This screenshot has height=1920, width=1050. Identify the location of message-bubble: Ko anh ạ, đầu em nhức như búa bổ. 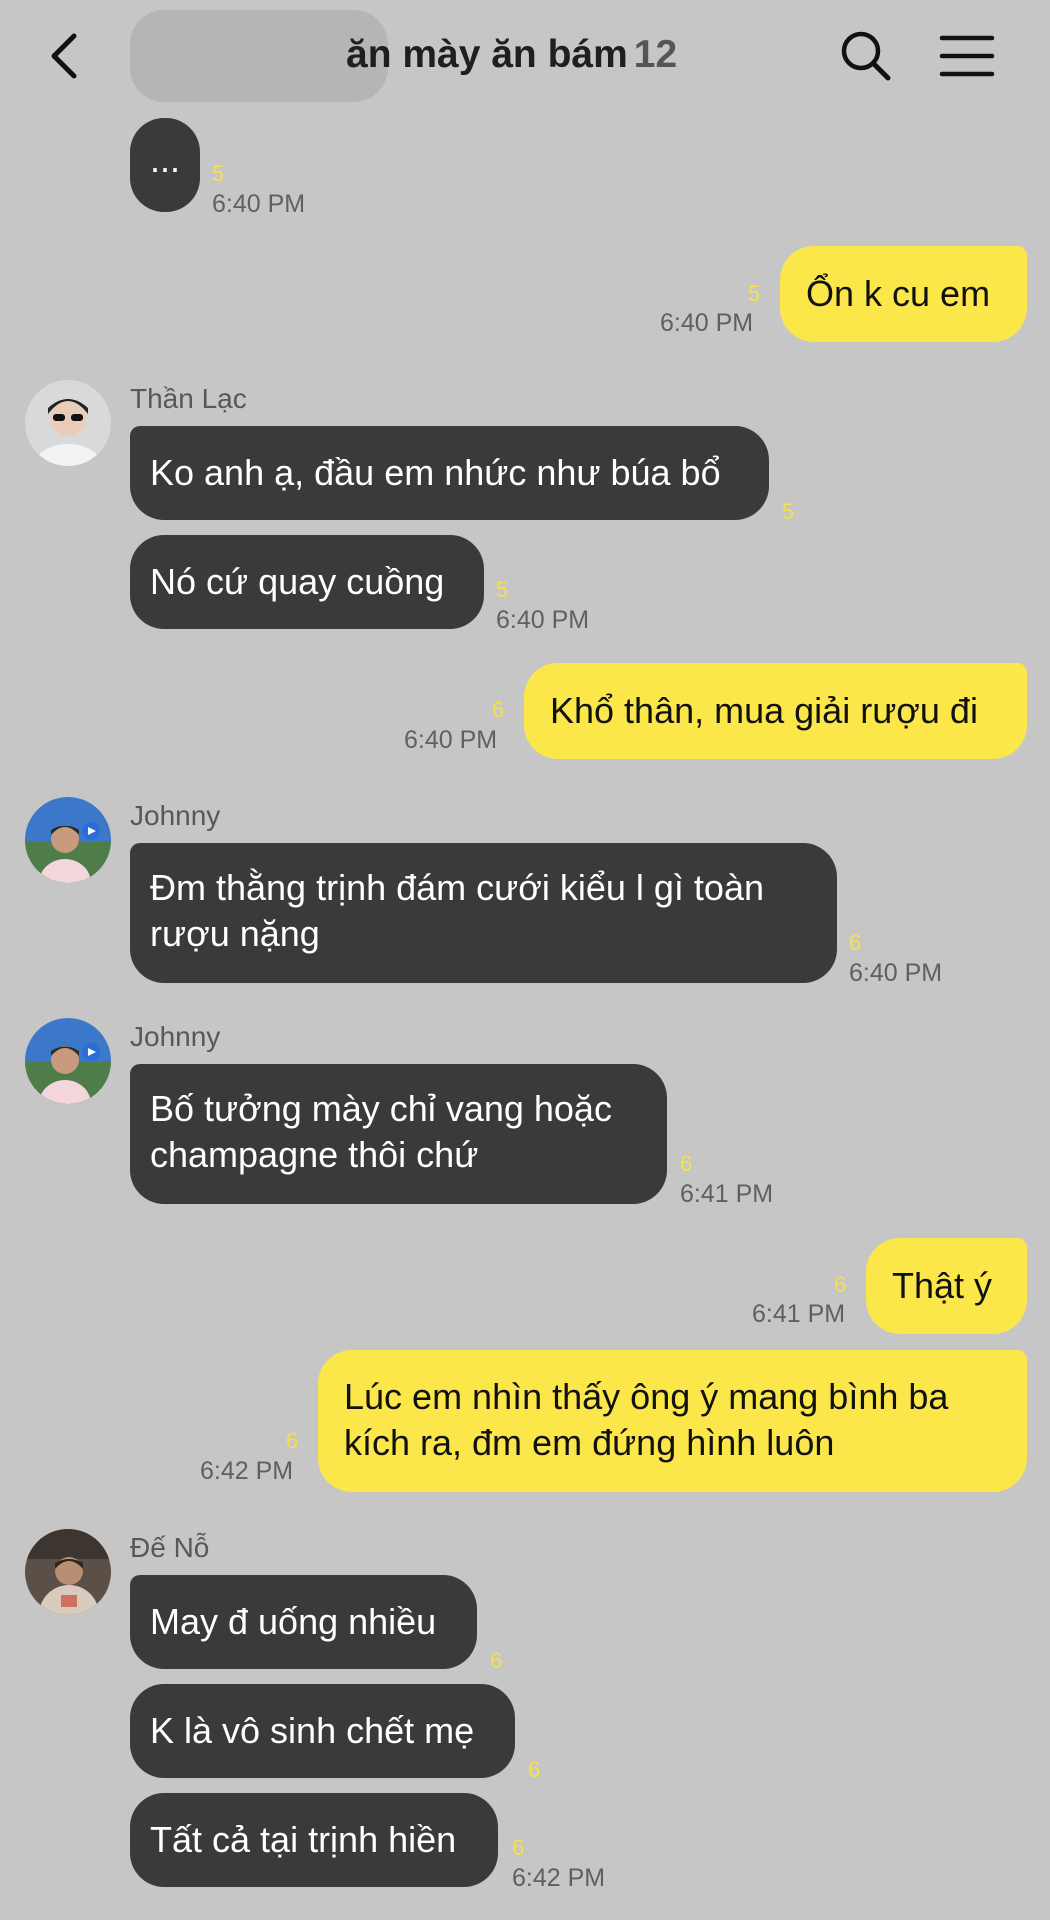
(449, 473).